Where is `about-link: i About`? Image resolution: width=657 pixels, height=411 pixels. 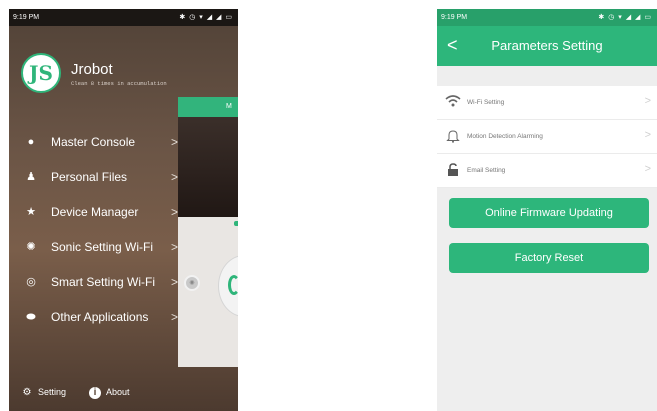 about-link: i About is located at coordinates (109, 392).